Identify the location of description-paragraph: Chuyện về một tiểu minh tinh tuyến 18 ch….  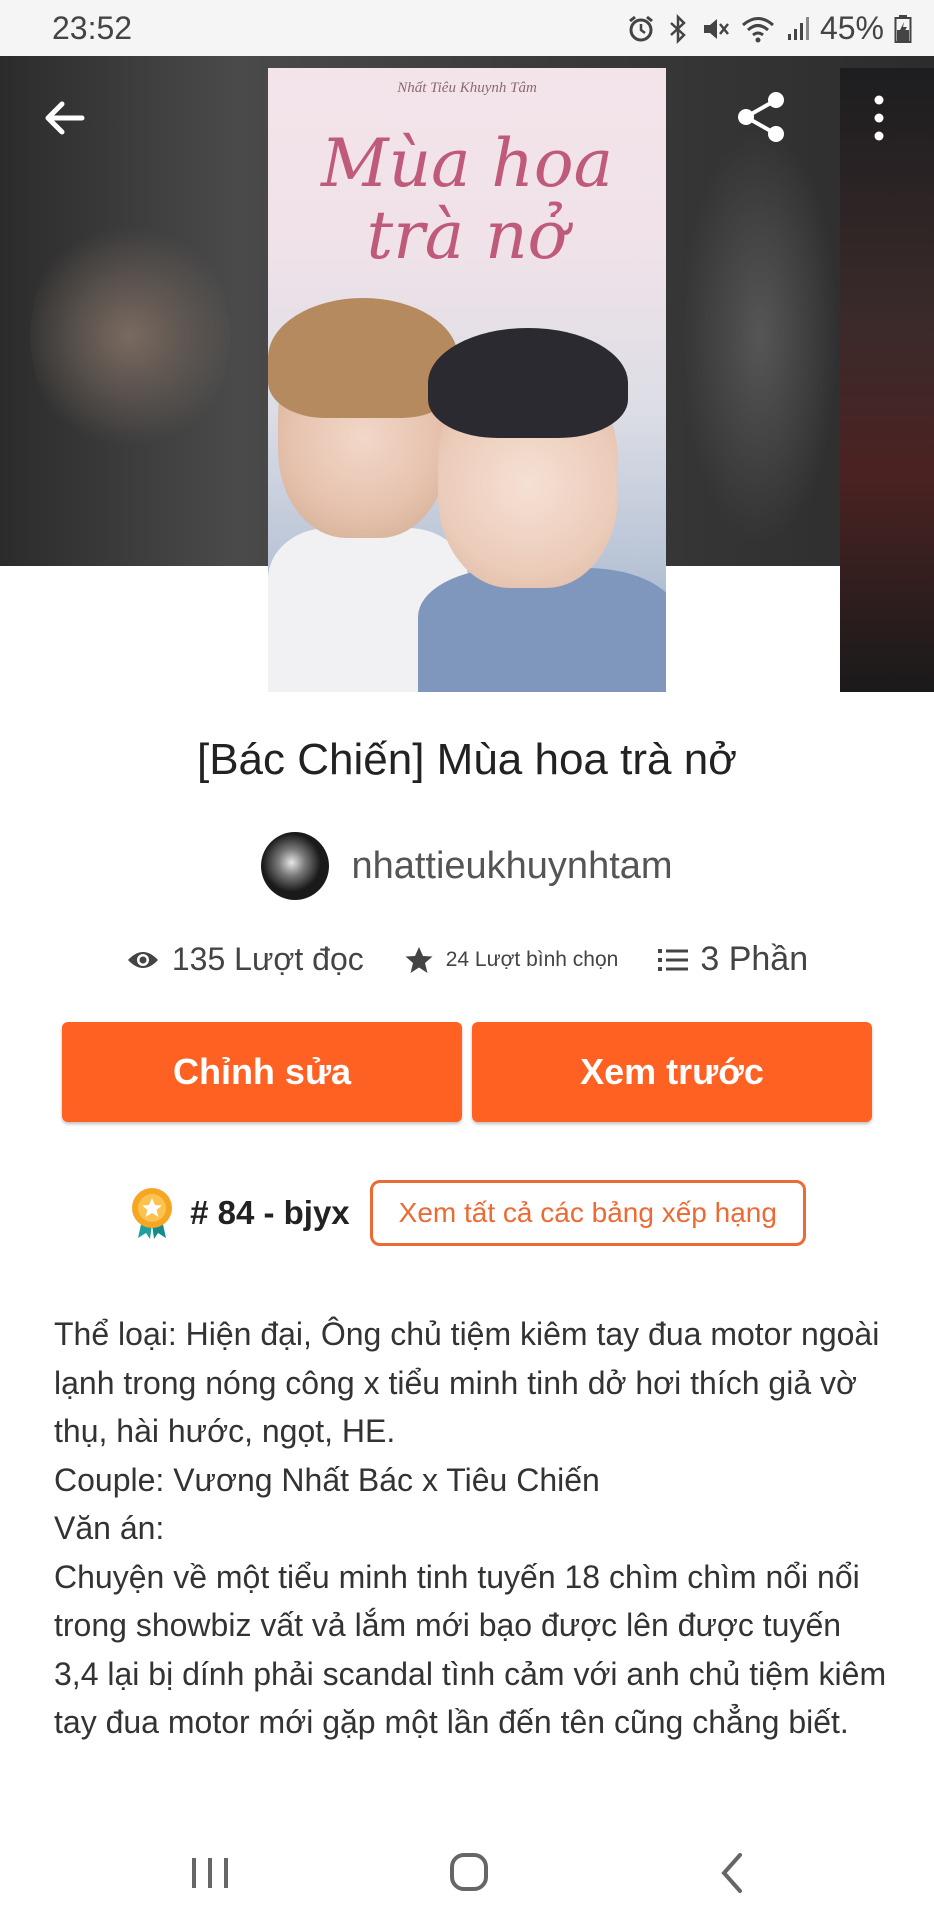
(470, 1649).